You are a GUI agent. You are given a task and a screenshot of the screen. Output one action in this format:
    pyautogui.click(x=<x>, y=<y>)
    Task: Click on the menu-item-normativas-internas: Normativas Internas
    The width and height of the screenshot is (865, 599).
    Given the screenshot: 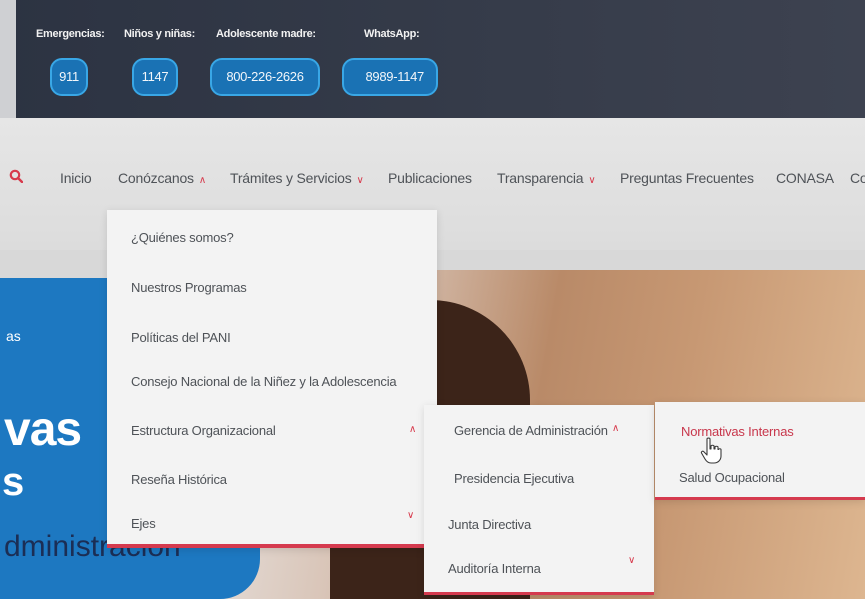 What is the action you would take?
    pyautogui.click(x=737, y=431)
    